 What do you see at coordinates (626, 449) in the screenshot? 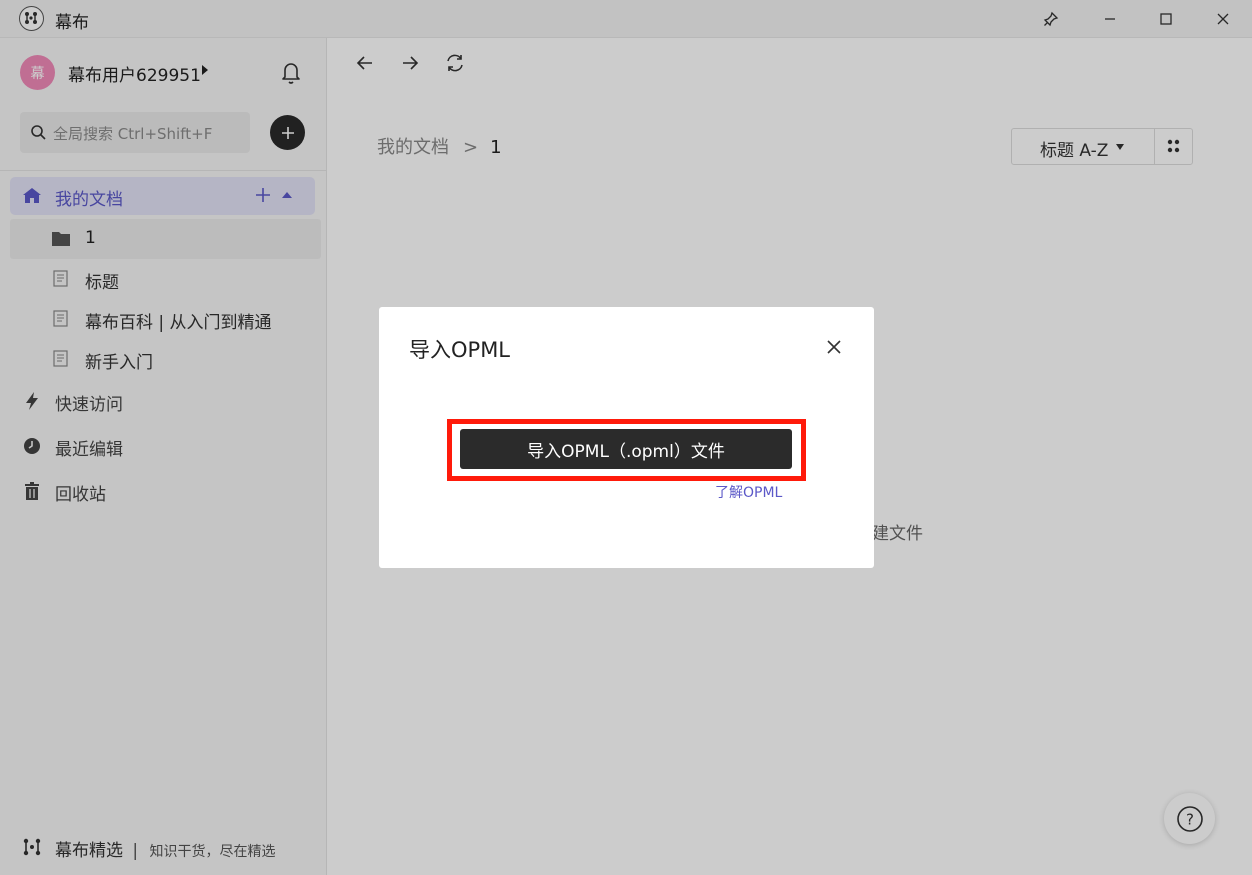
I see `import-opml-button: 导入OPML（.opml）文件` at bounding box center [626, 449].